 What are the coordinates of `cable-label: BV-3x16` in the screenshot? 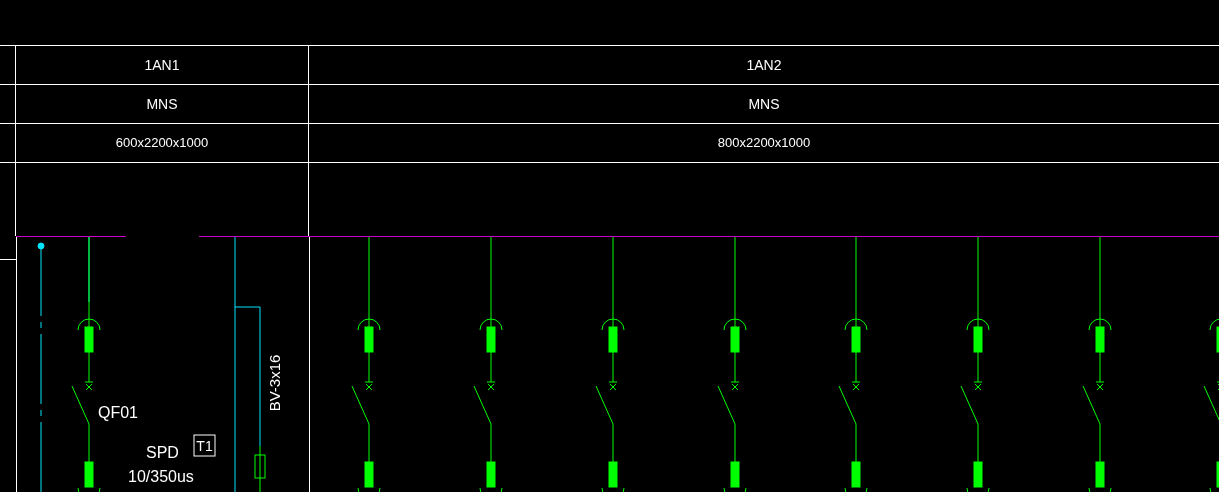 It's located at (274, 383).